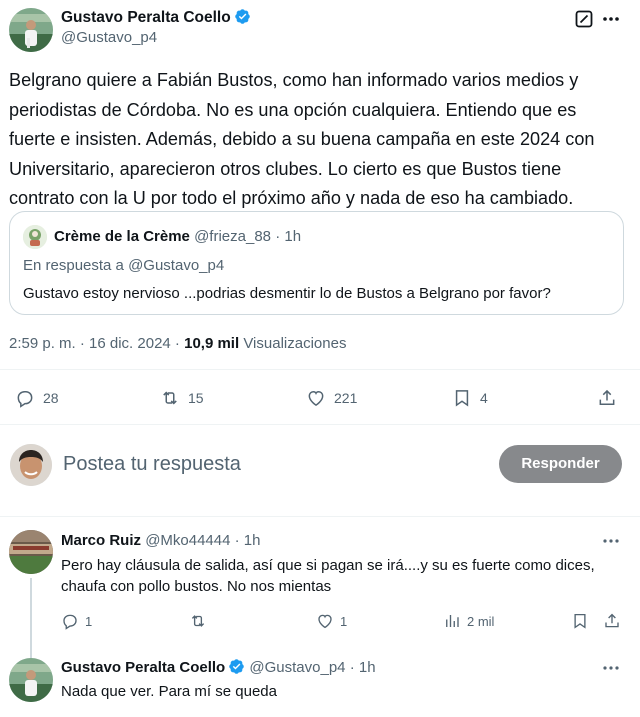 The image size is (640, 717). I want to click on reply-author-name: Marco Ruiz, so click(101, 540).